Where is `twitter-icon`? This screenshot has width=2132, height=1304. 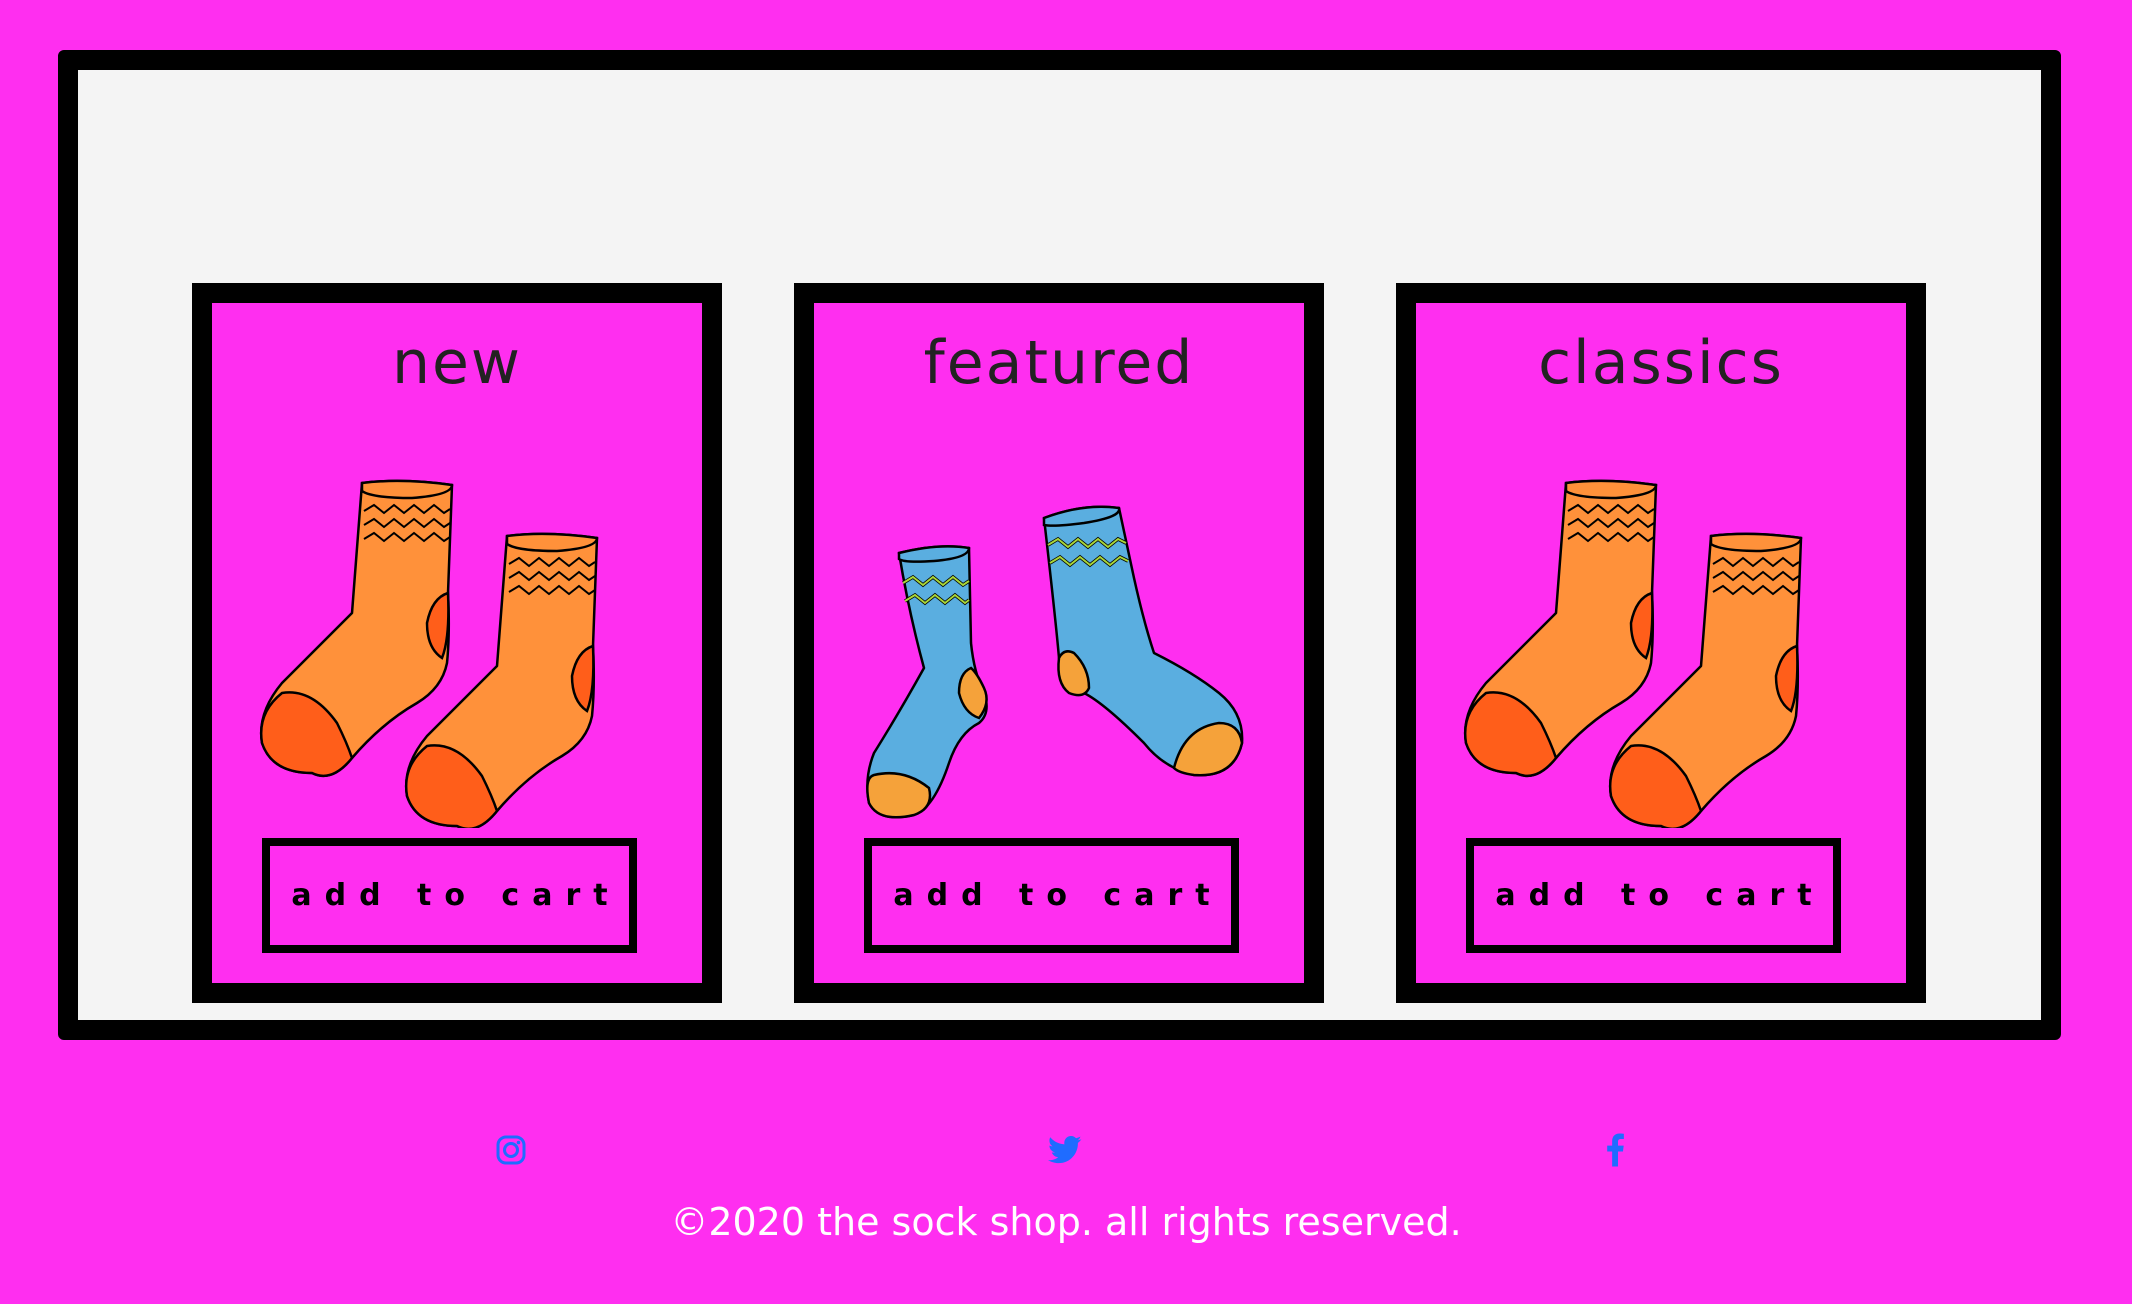
twitter-icon is located at coordinates (1065, 1150).